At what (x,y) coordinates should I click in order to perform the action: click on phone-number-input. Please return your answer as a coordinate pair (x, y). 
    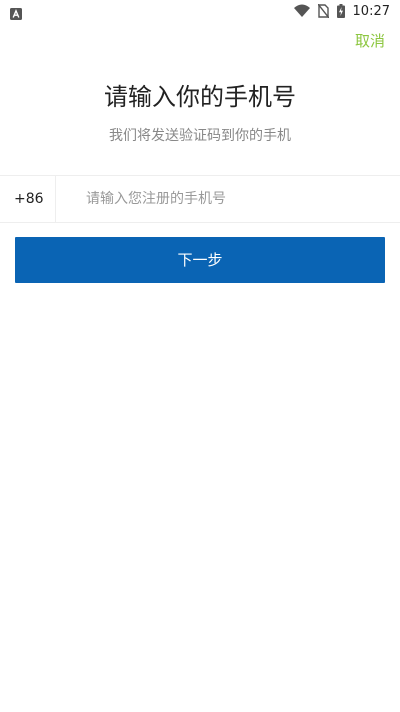
    Looking at the image, I should click on (227, 199).